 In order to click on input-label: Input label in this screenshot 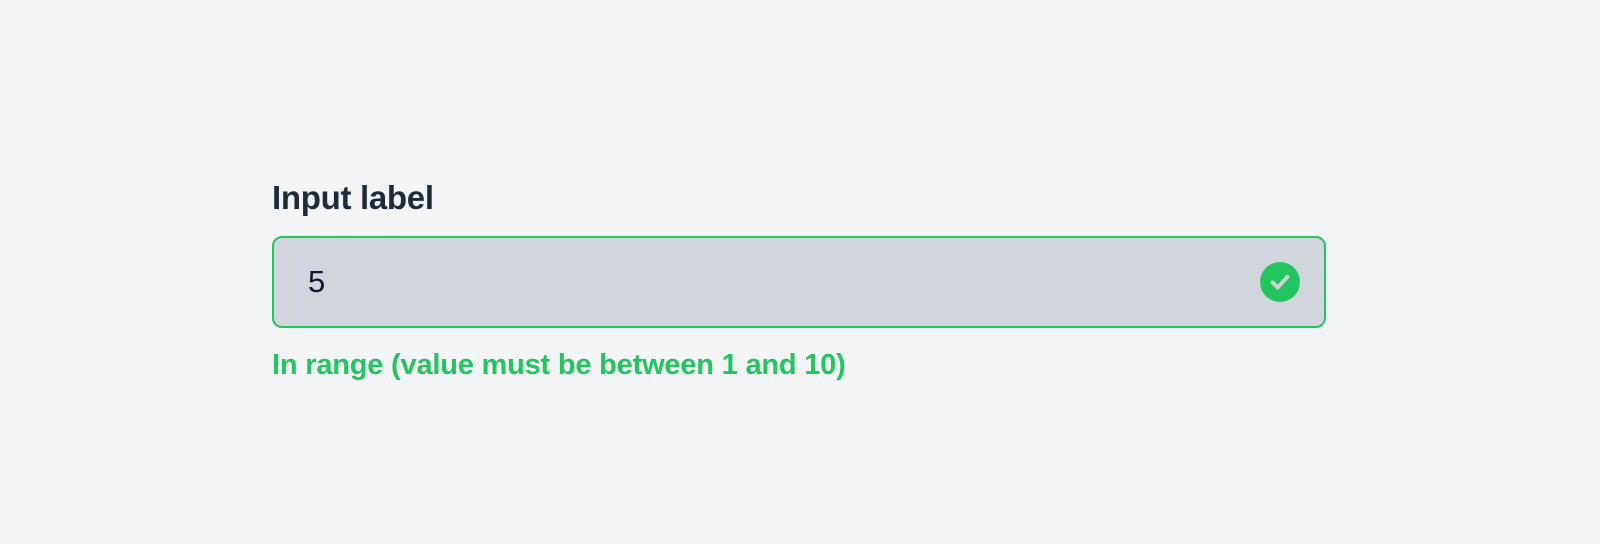, I will do `click(353, 197)`.